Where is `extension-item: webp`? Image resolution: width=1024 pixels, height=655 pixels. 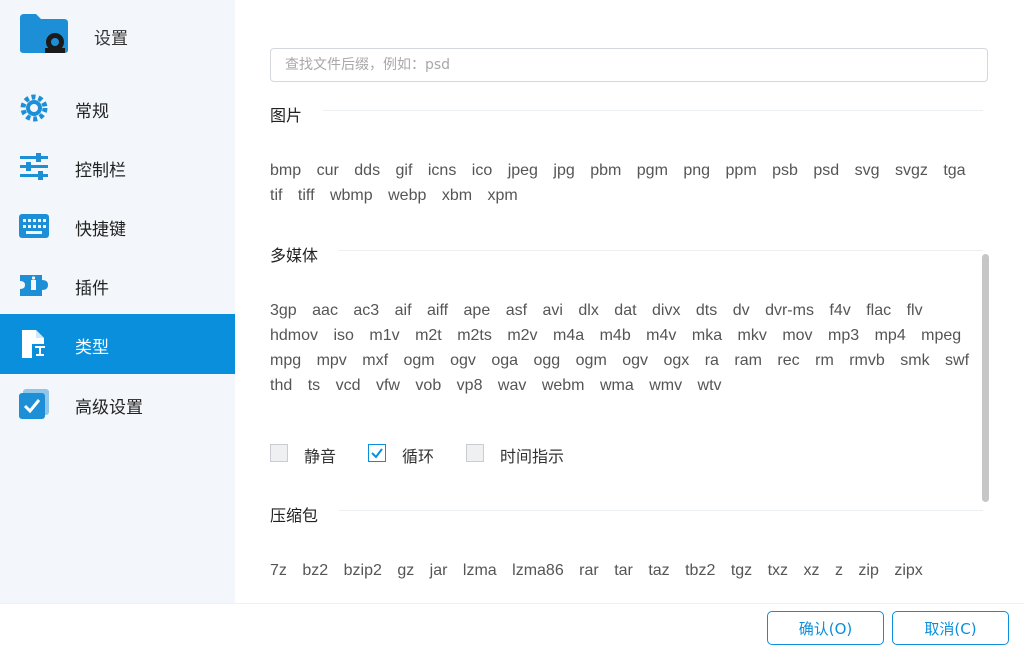 extension-item: webp is located at coordinates (407, 195).